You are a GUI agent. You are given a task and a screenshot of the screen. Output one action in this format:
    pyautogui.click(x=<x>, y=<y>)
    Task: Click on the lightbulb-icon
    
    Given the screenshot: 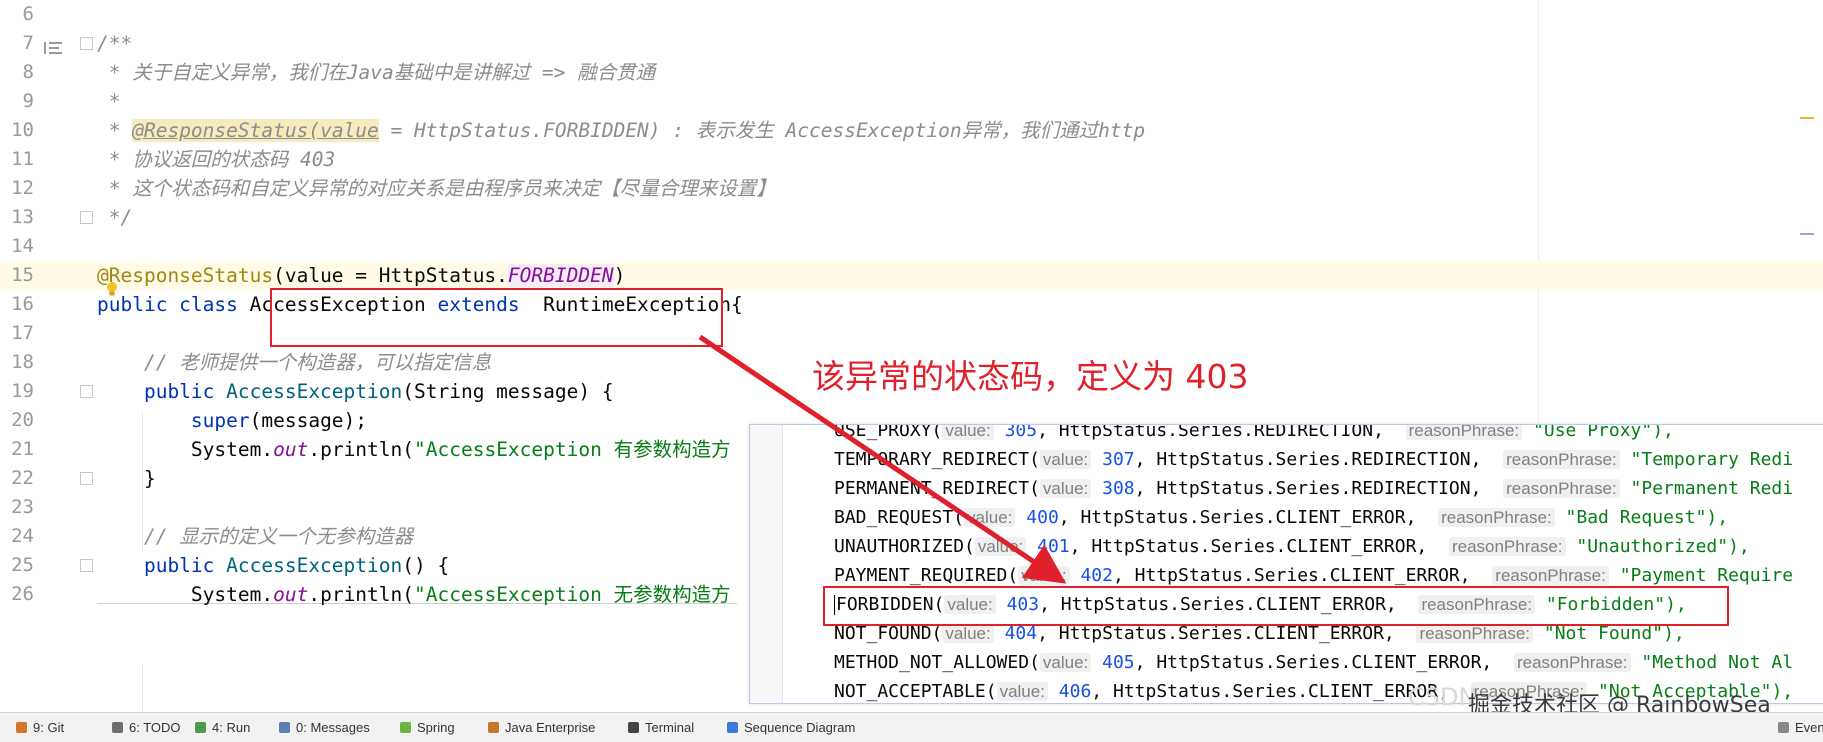 What is the action you would take?
    pyautogui.click(x=112, y=289)
    